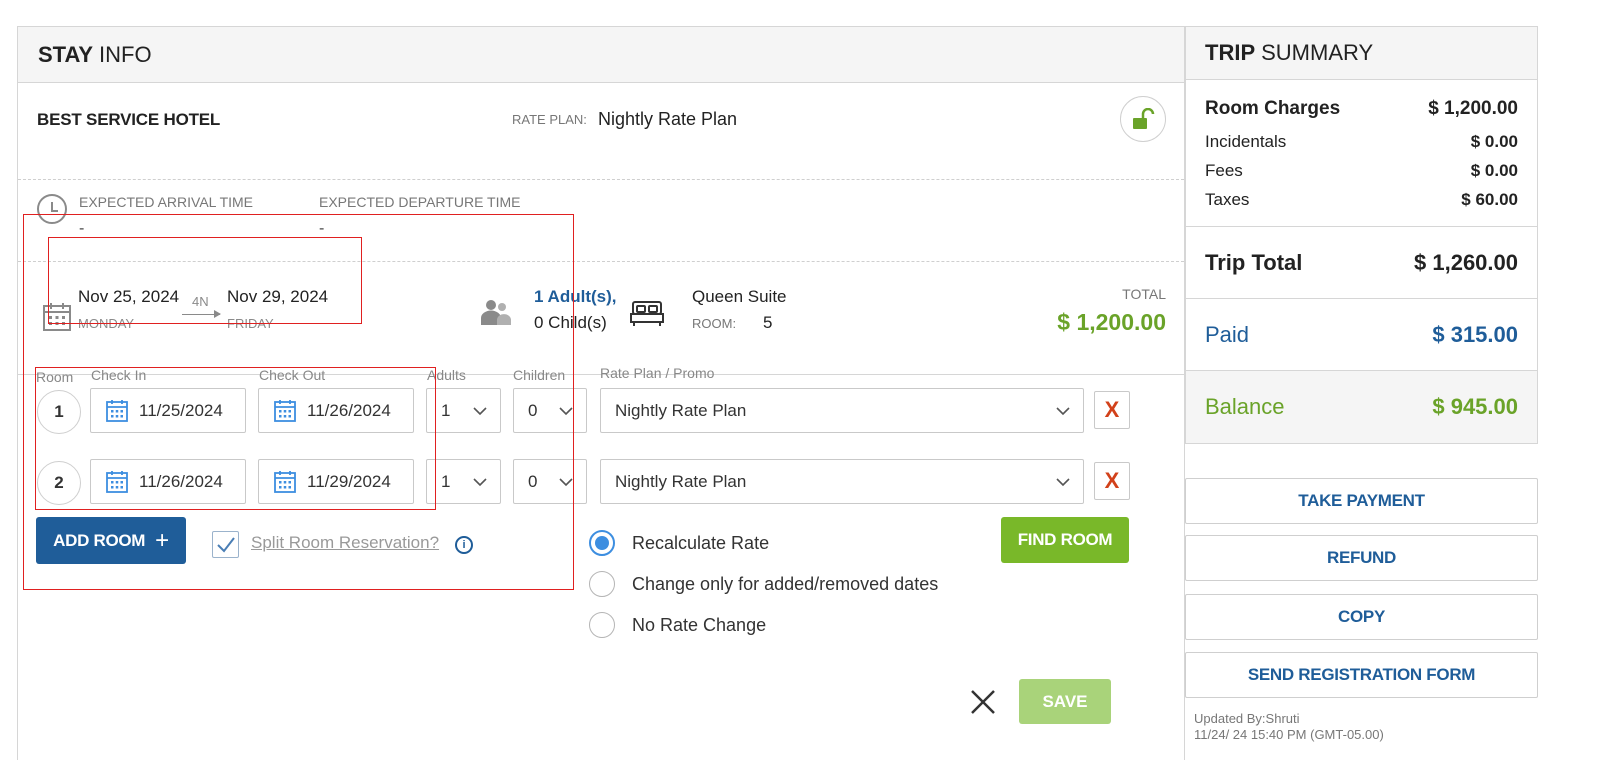  I want to click on refund-button: REFUND, so click(1361, 558).